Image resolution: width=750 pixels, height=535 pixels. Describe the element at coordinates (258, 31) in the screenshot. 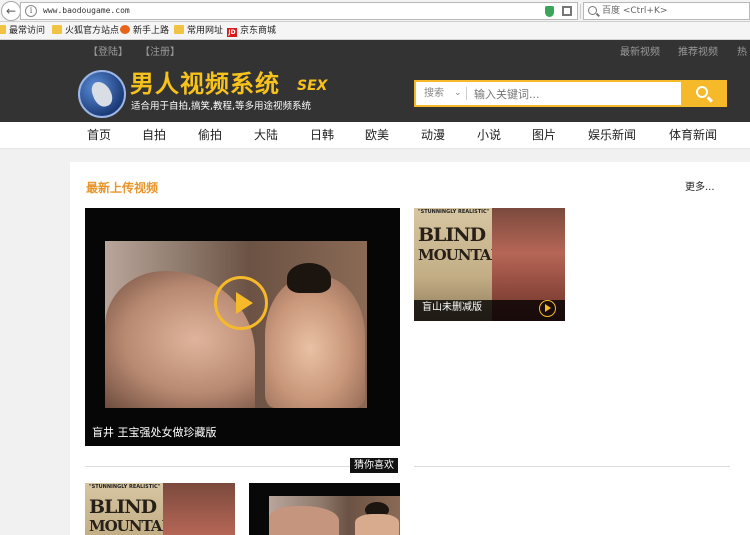

I see `bookmark-label: 京东商城` at that location.